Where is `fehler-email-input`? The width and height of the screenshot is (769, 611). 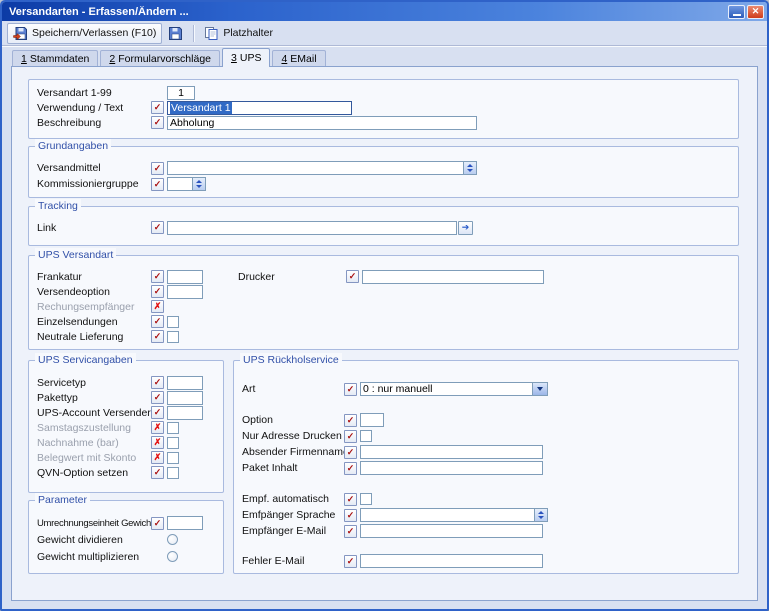 fehler-email-input is located at coordinates (451, 561).